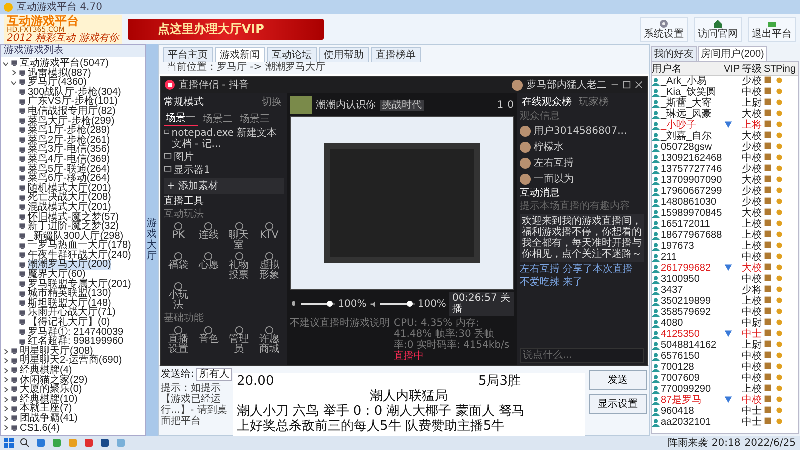 This screenshot has width=800, height=450. Describe the element at coordinates (718, 29) in the screenshot. I see `header-button: 访问官网` at that location.